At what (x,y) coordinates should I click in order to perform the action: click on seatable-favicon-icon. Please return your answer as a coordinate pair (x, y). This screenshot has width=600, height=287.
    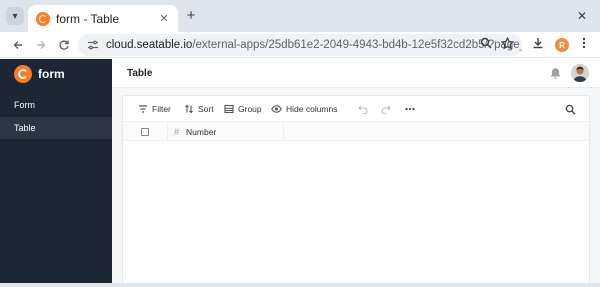
    Looking at the image, I should click on (43, 18).